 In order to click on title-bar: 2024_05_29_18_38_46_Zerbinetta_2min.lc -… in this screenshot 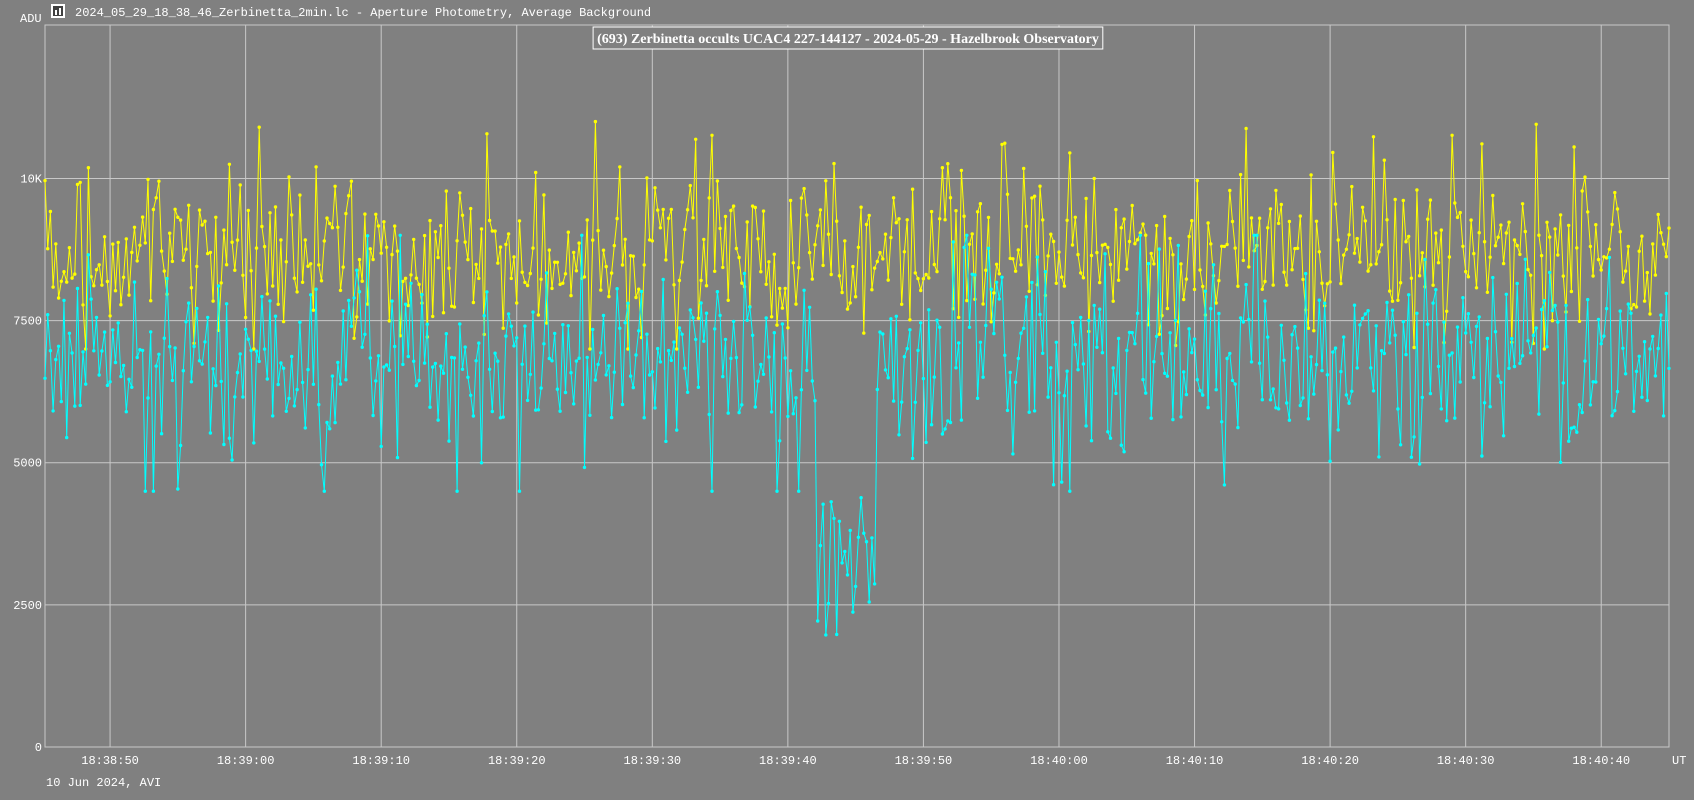, I will do `click(351, 12)`.